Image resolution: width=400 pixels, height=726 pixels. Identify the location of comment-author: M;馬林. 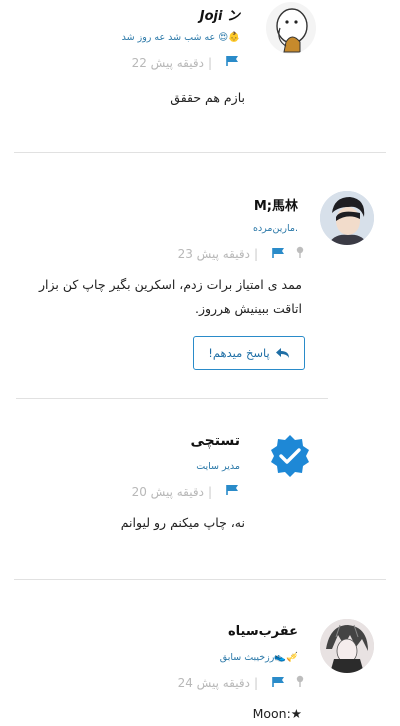
(276, 204).